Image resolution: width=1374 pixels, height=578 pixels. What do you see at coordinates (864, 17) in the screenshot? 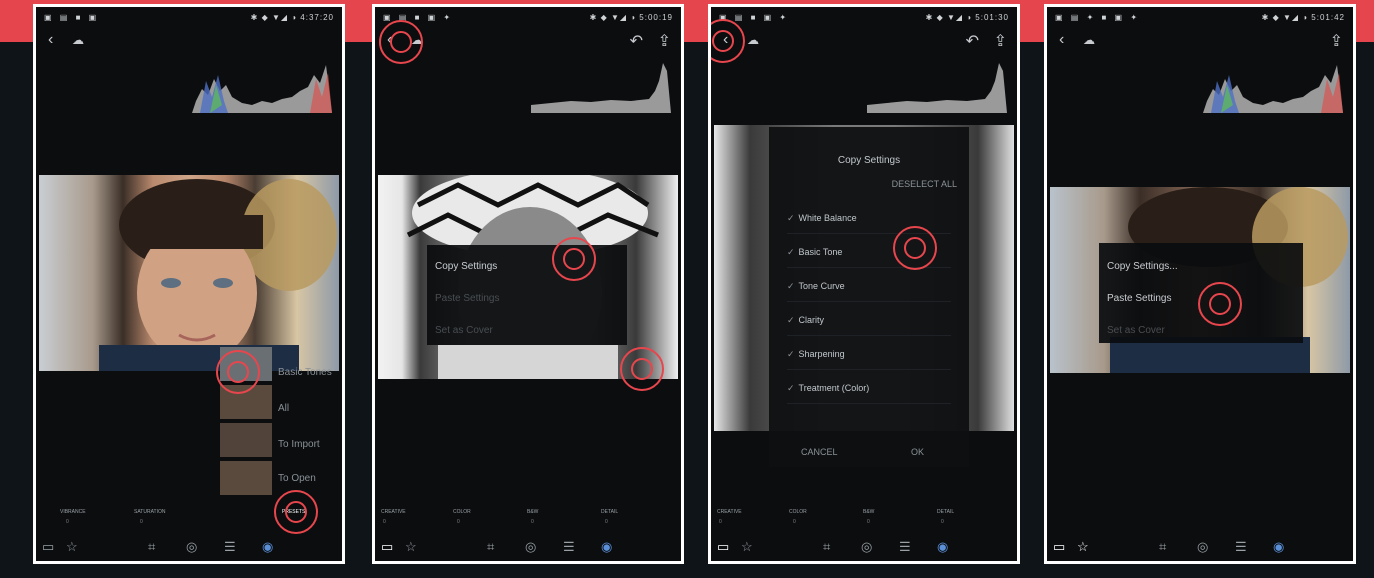
I see `status-bar: ▣ ▤ ■ ▣ ✦ ✱ ◆ ▼◢ ◑ 5:01:30` at bounding box center [864, 17].